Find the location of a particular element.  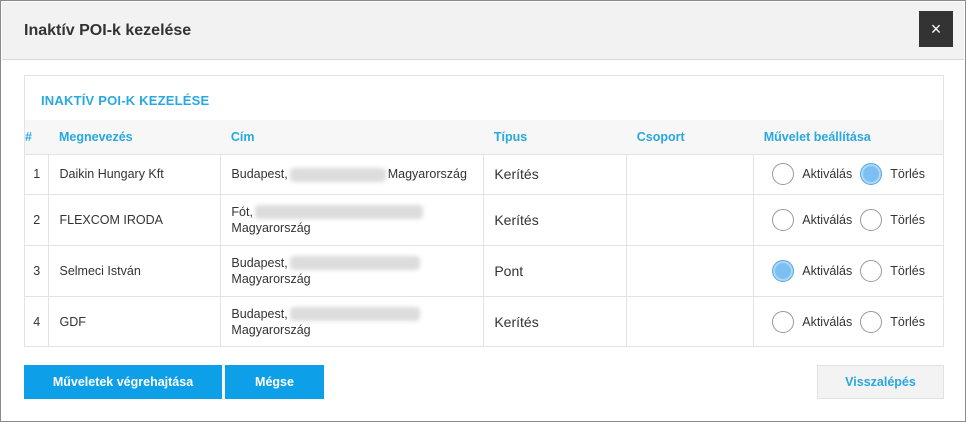

row-name: Daikin Hungary Kft is located at coordinates (135, 173).